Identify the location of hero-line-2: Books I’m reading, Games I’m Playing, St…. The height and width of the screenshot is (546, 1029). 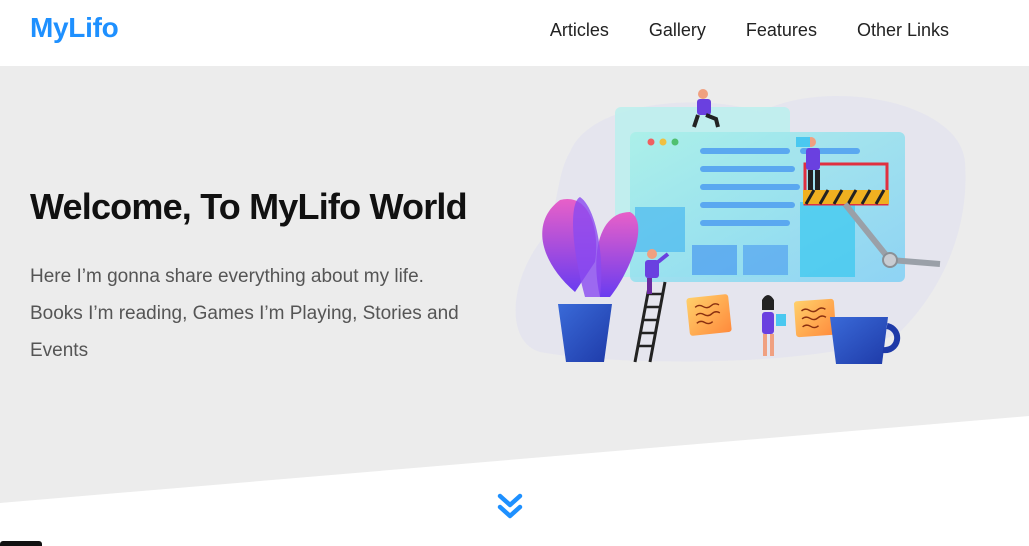
(244, 313).